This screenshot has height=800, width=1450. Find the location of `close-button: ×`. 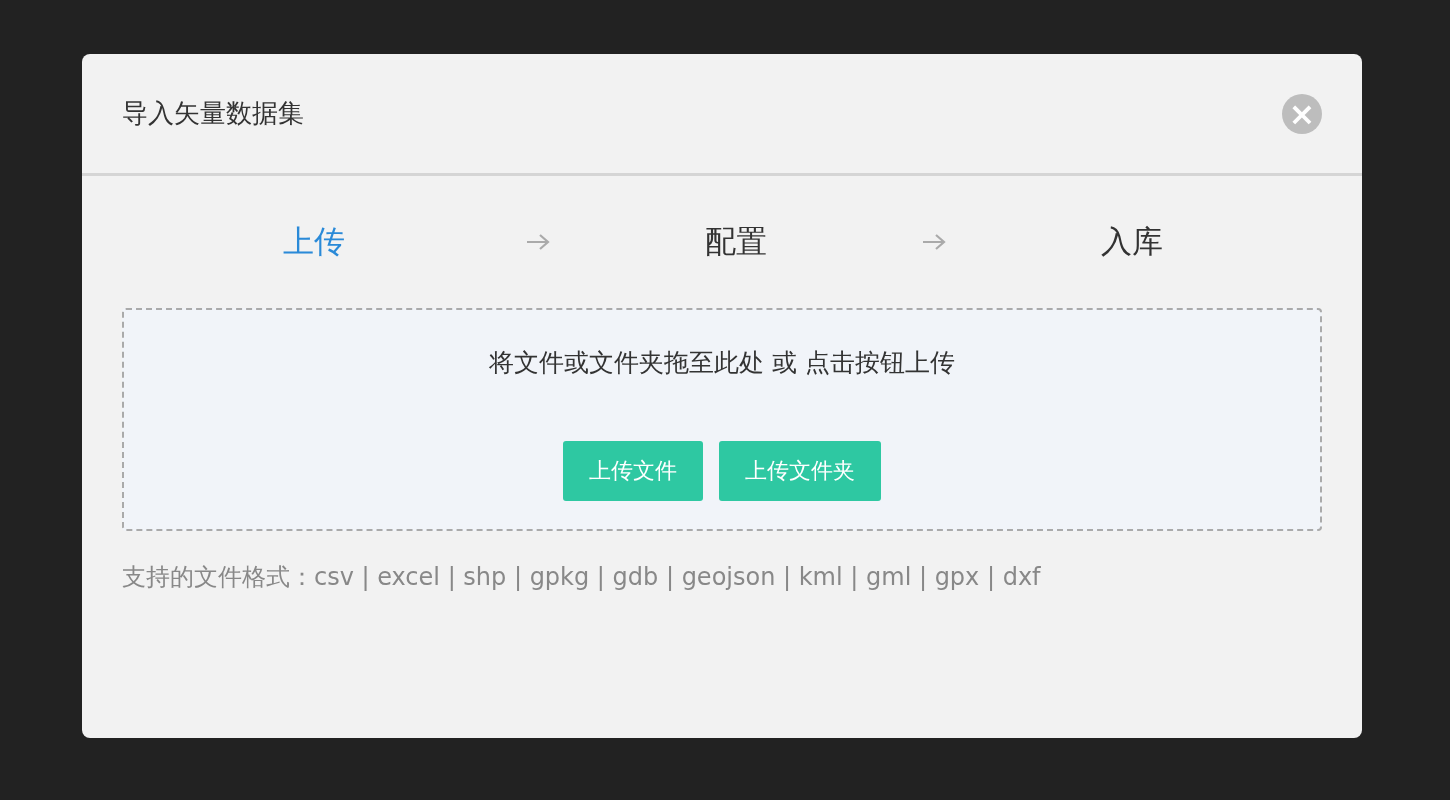

close-button: × is located at coordinates (1302, 113).